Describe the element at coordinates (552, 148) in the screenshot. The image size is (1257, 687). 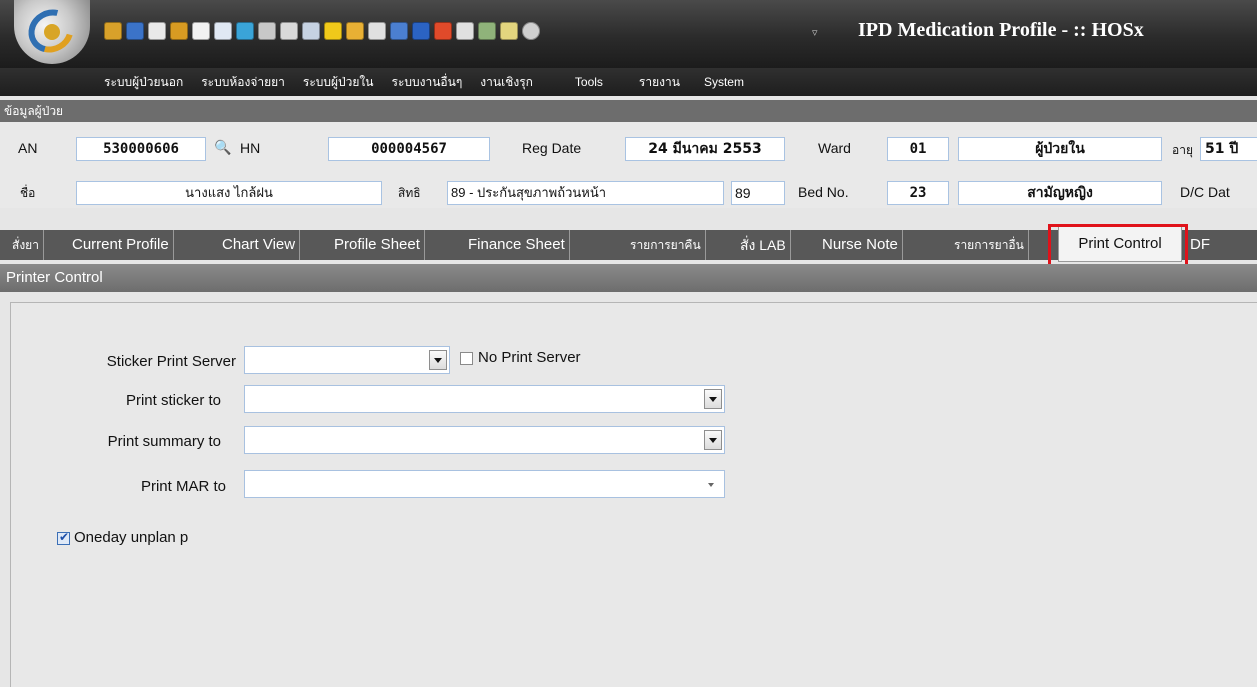
I see `regdate-label: Reg Date` at that location.